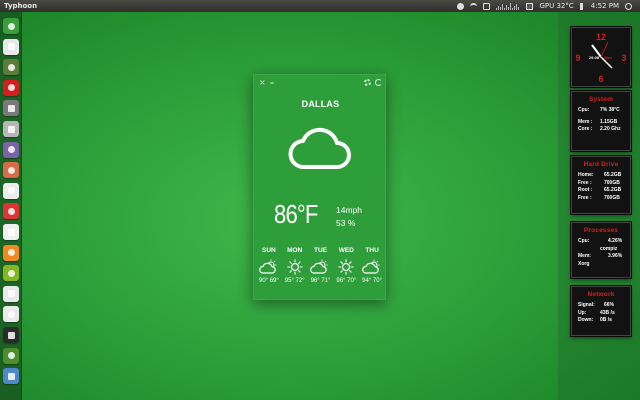  What do you see at coordinates (11, 376) in the screenshot?
I see `launcher-trash-icon` at bounding box center [11, 376].